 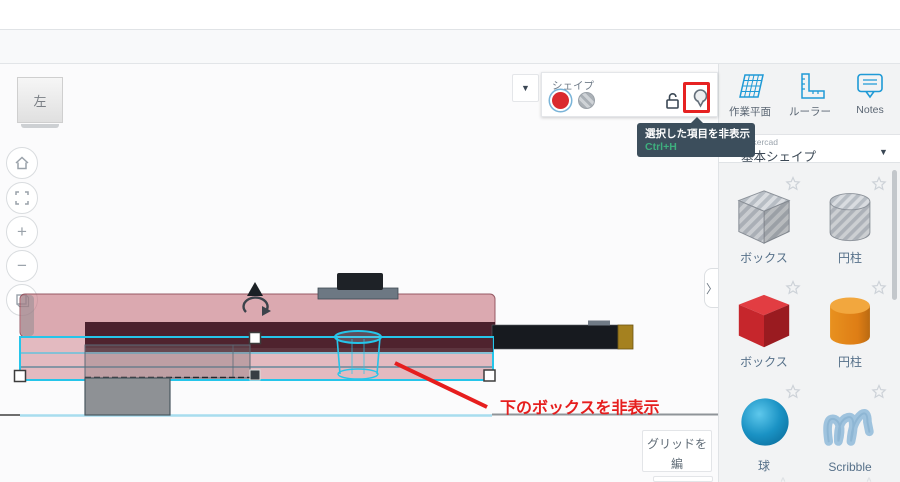 I want to click on shape-item-hole-cylinder: 円柱, so click(x=850, y=222).